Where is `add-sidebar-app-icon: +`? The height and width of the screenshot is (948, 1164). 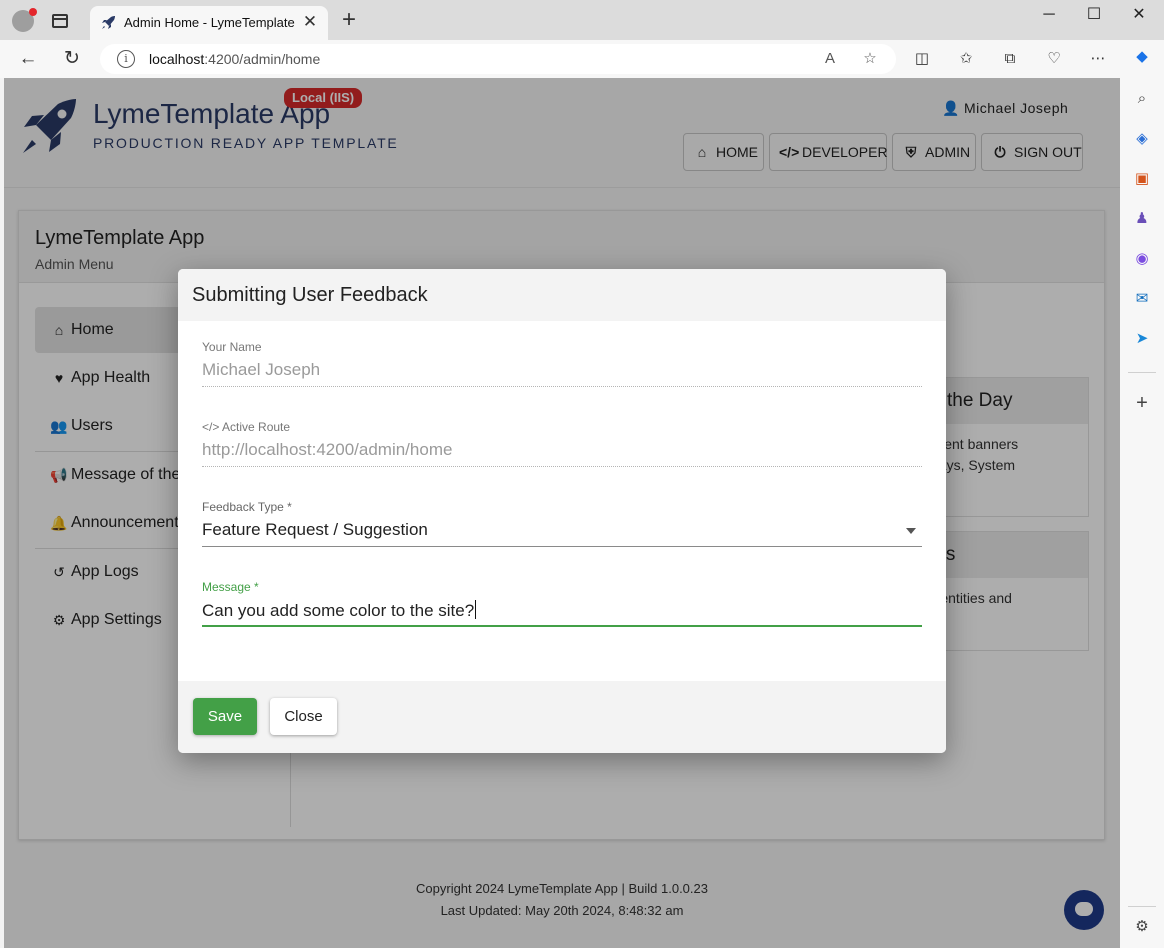 add-sidebar-app-icon: + is located at coordinates (1142, 403).